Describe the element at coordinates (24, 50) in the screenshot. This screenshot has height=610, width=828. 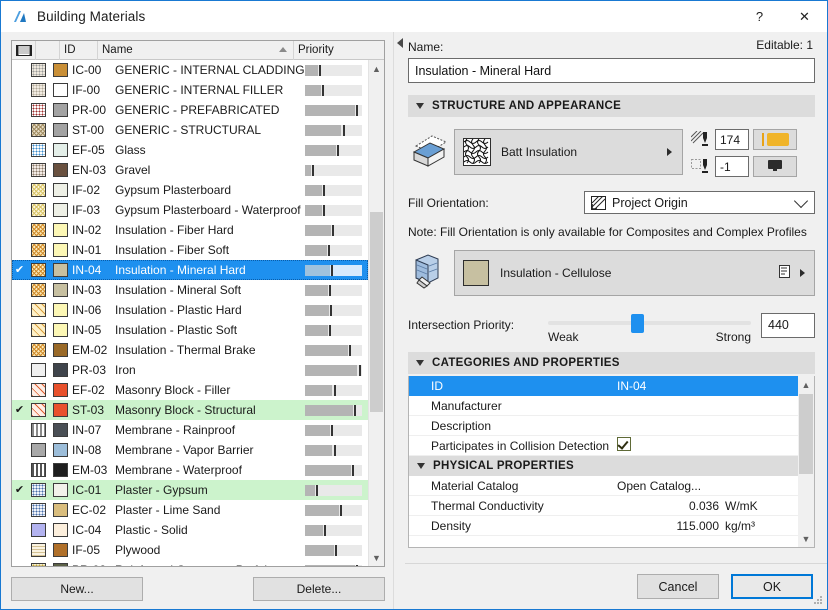
I see `hatch-pattern-icon` at that location.